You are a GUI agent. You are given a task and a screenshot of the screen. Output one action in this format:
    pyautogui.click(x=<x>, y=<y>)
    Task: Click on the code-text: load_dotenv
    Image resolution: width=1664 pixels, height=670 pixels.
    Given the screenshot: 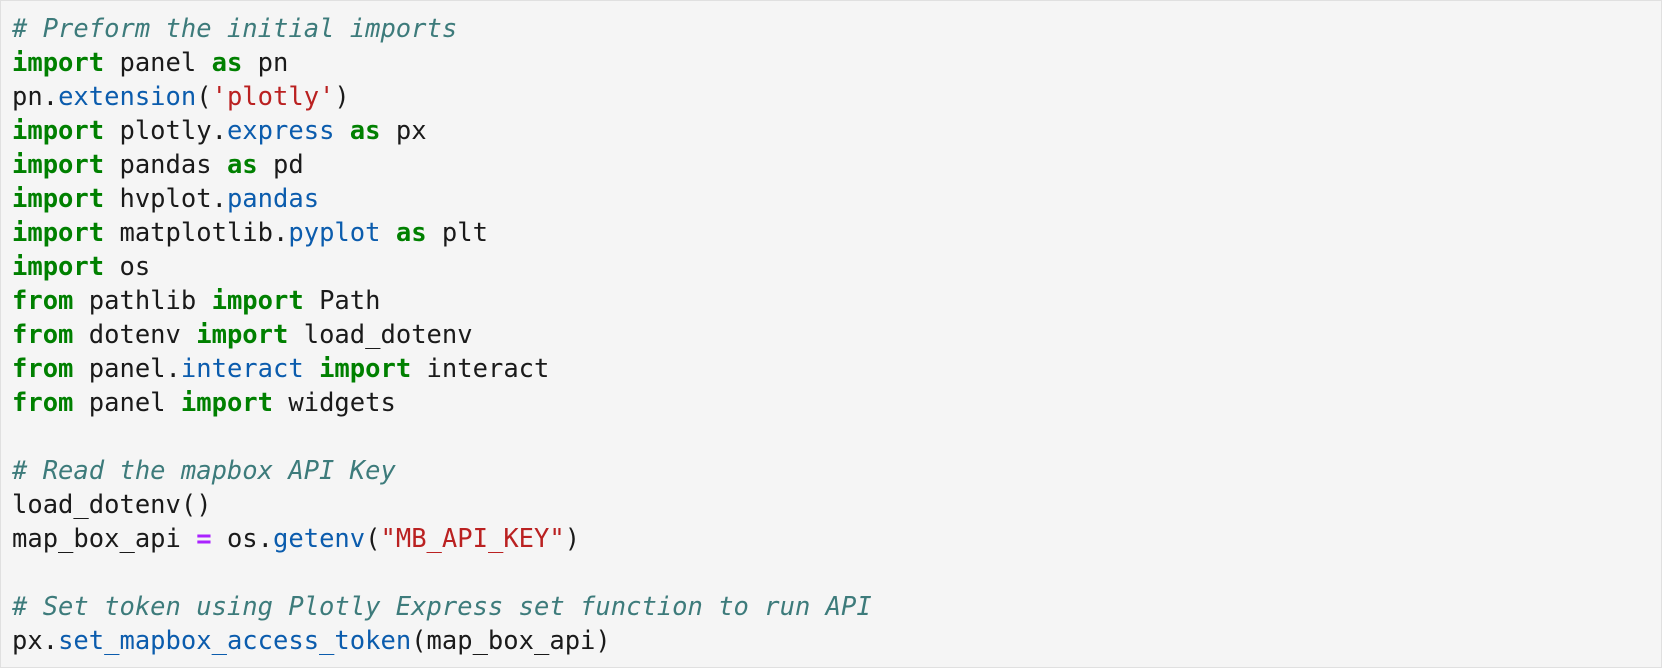 What is the action you would take?
    pyautogui.click(x=380, y=335)
    